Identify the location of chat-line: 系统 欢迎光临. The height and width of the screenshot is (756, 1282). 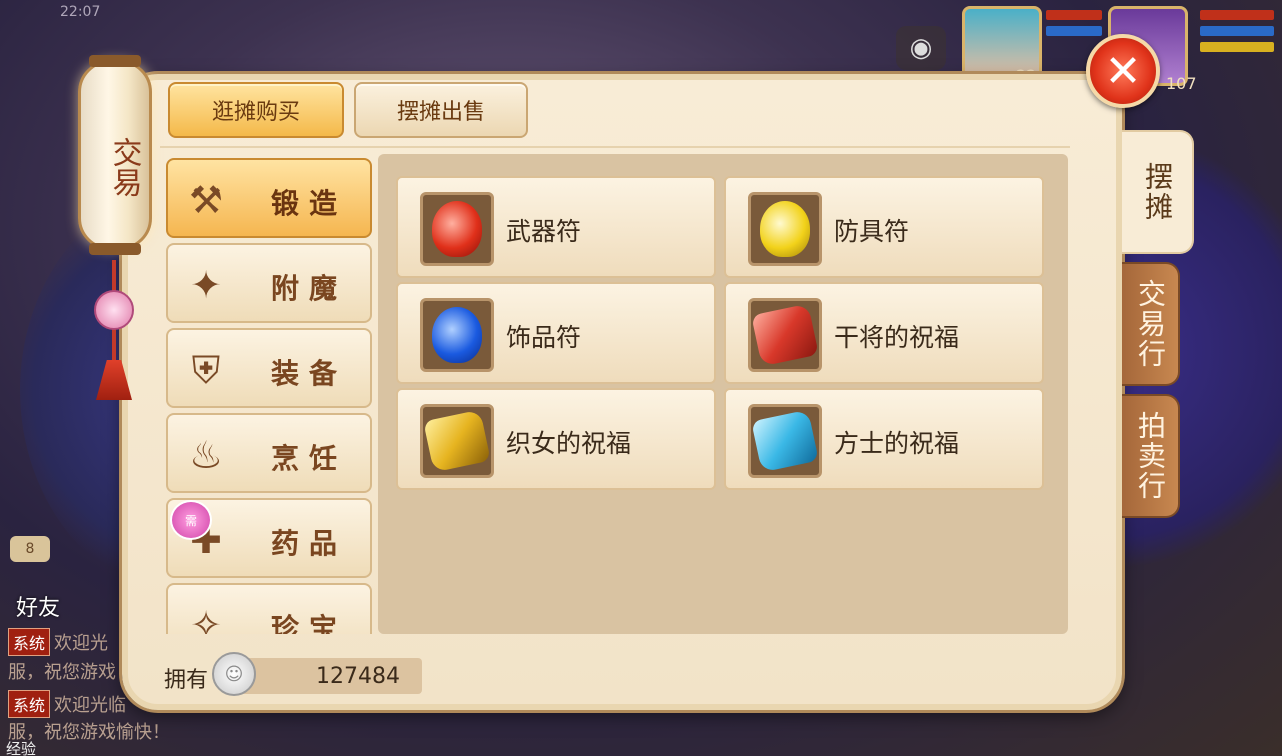
(67, 704).